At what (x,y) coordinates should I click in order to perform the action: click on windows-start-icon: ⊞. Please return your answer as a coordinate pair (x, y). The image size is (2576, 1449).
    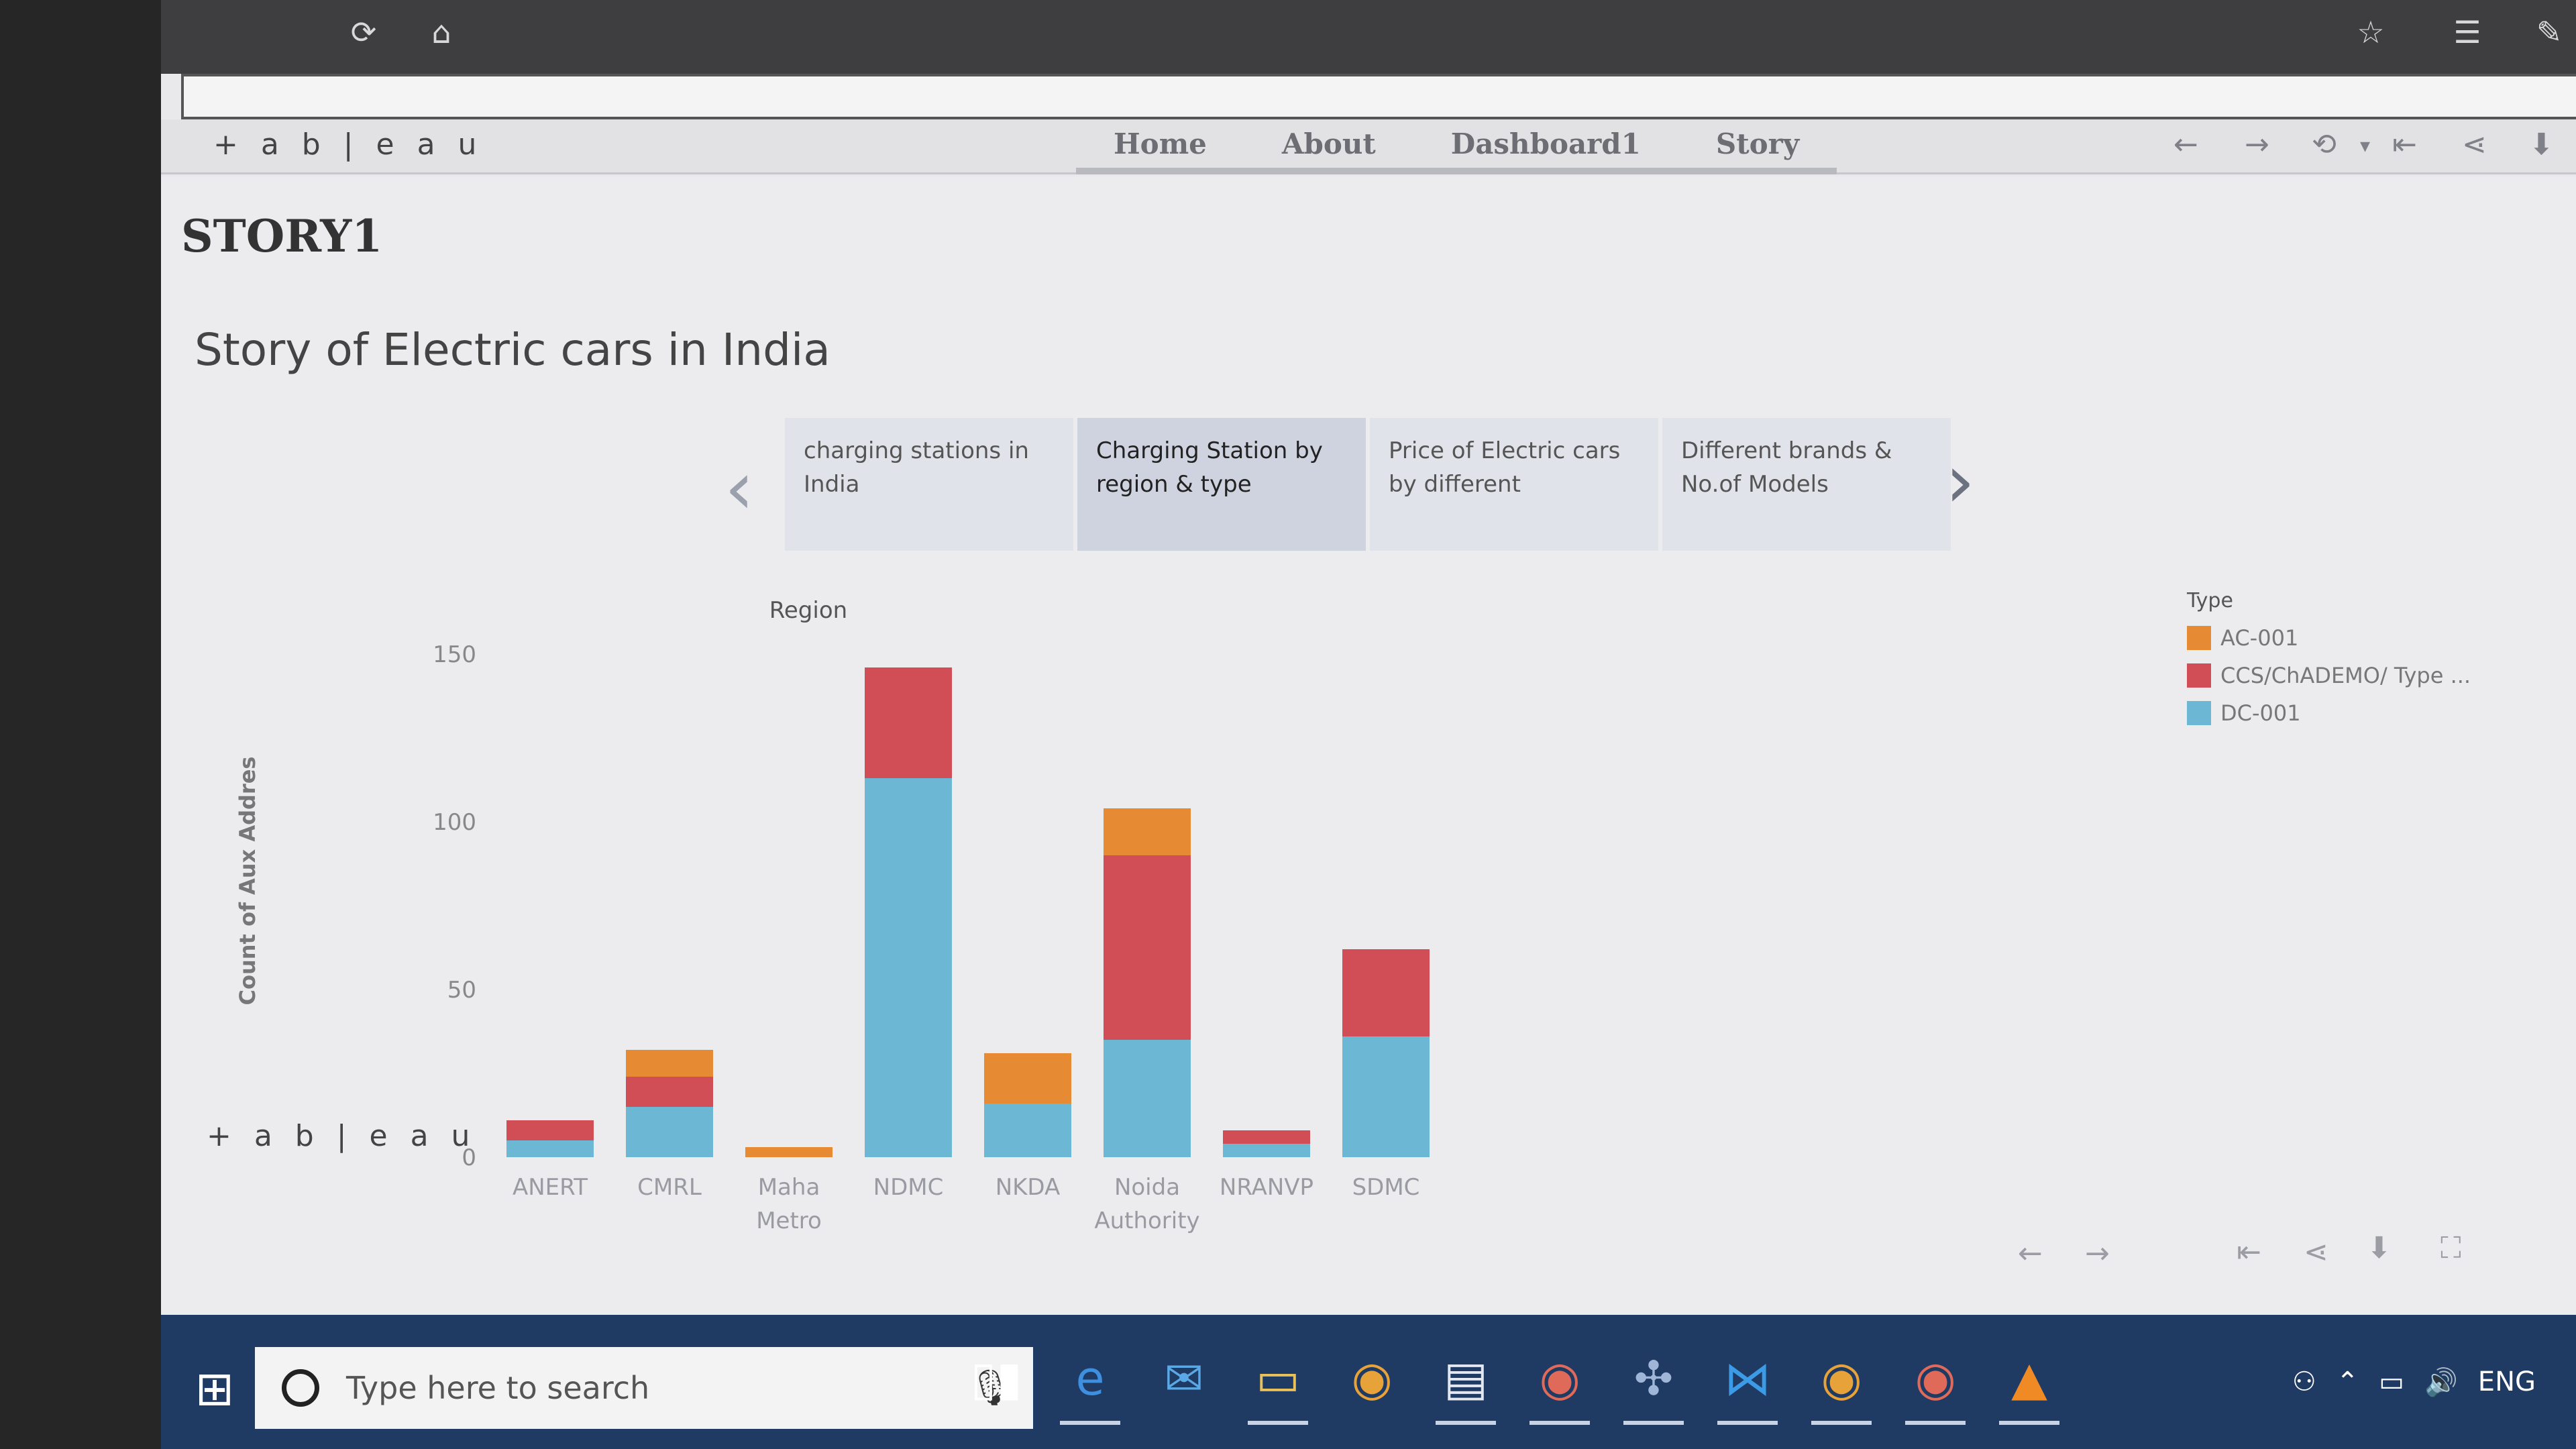
    Looking at the image, I should click on (214, 1388).